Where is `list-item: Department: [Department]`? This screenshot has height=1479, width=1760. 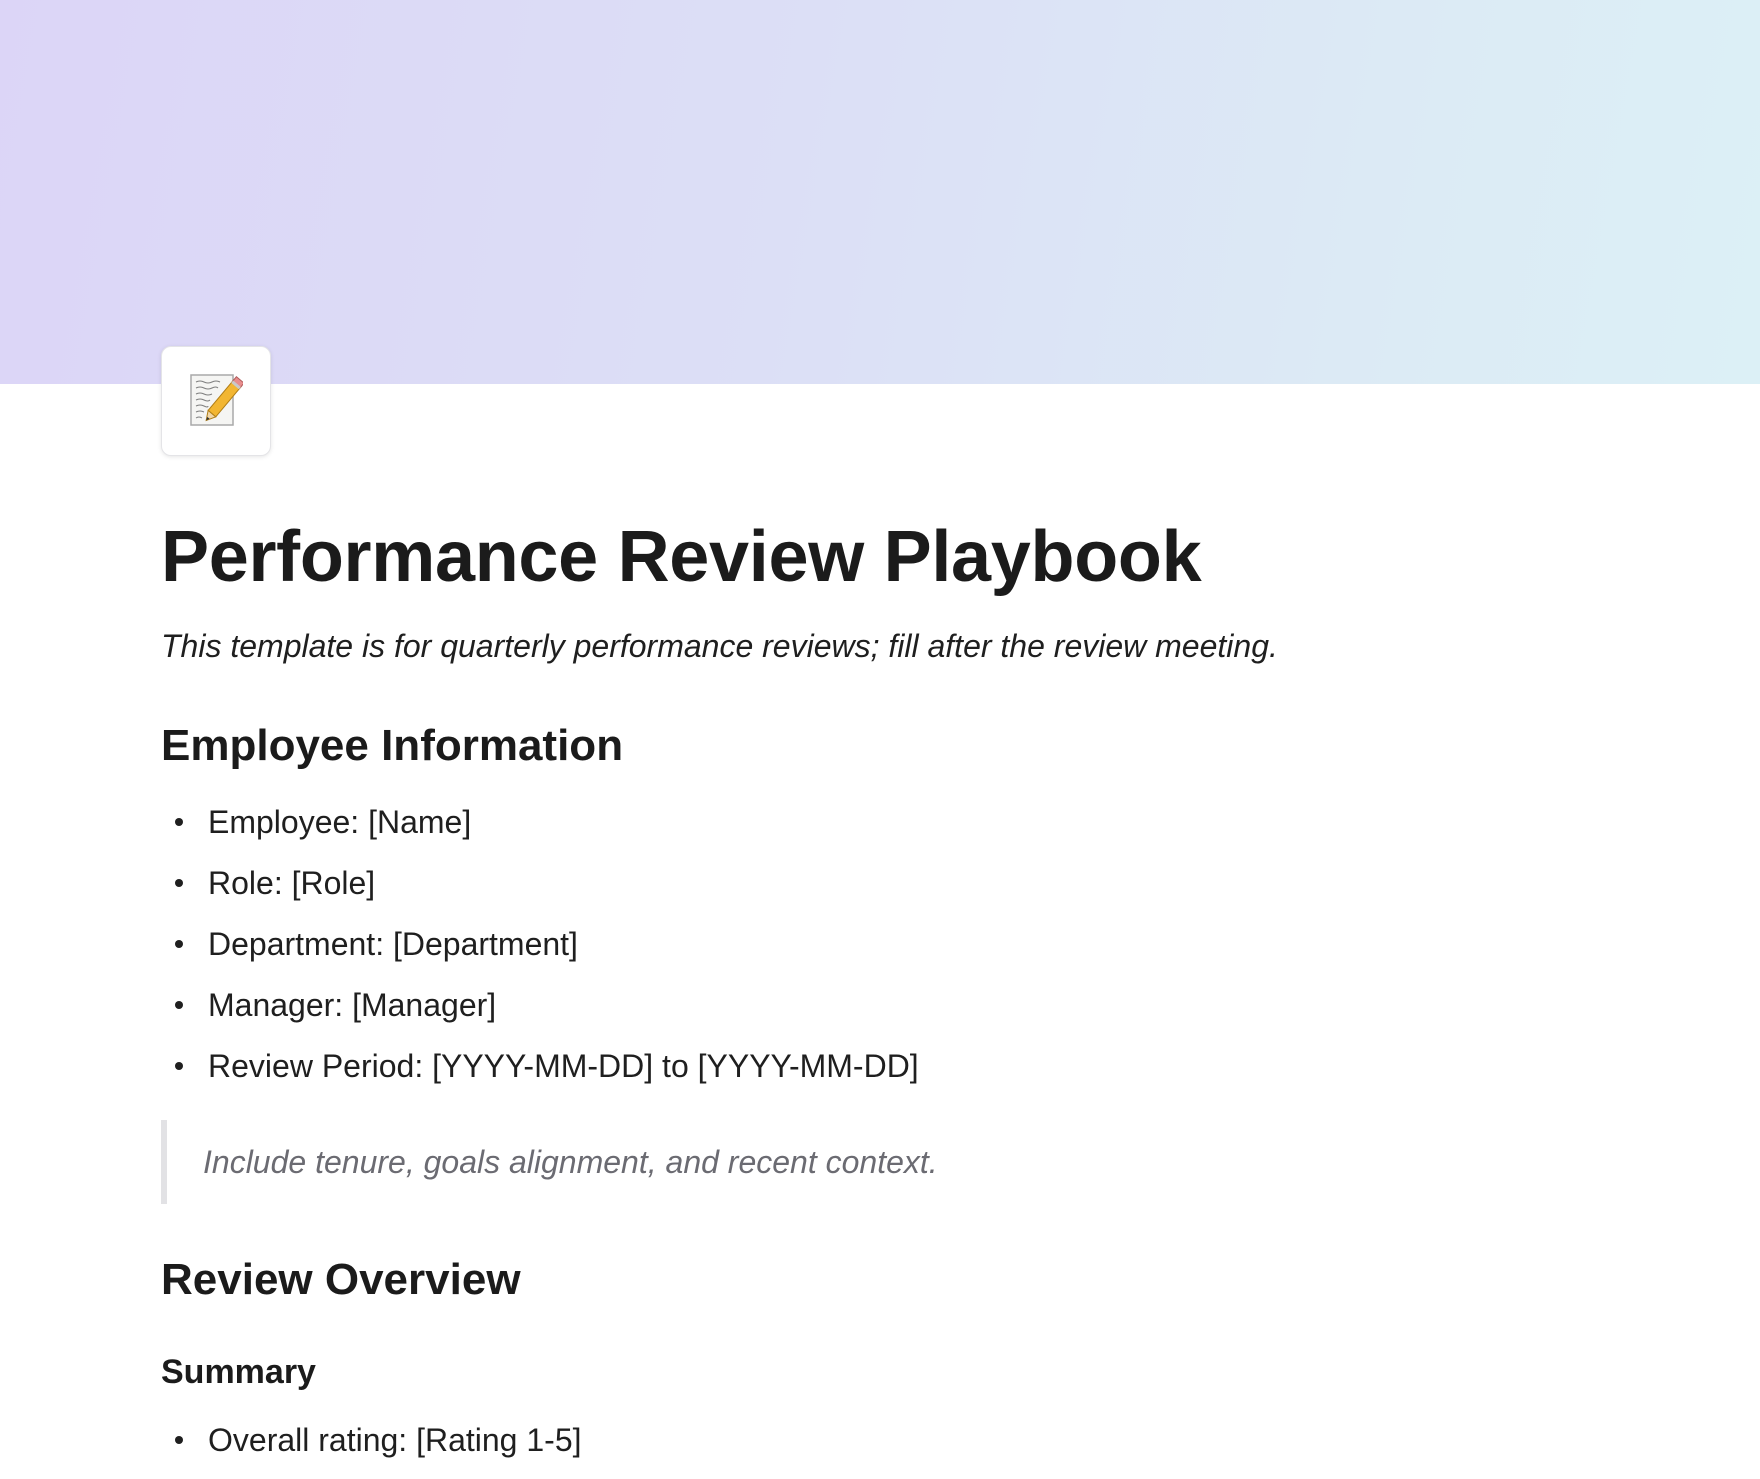 list-item: Department: [Department] is located at coordinates (540, 952).